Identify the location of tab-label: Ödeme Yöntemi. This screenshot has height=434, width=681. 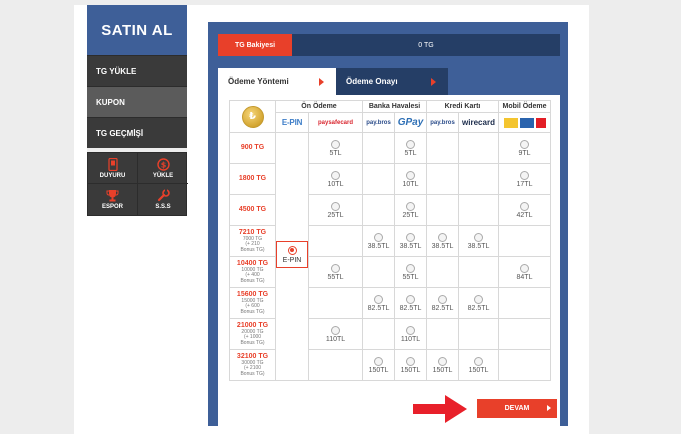
(258, 81).